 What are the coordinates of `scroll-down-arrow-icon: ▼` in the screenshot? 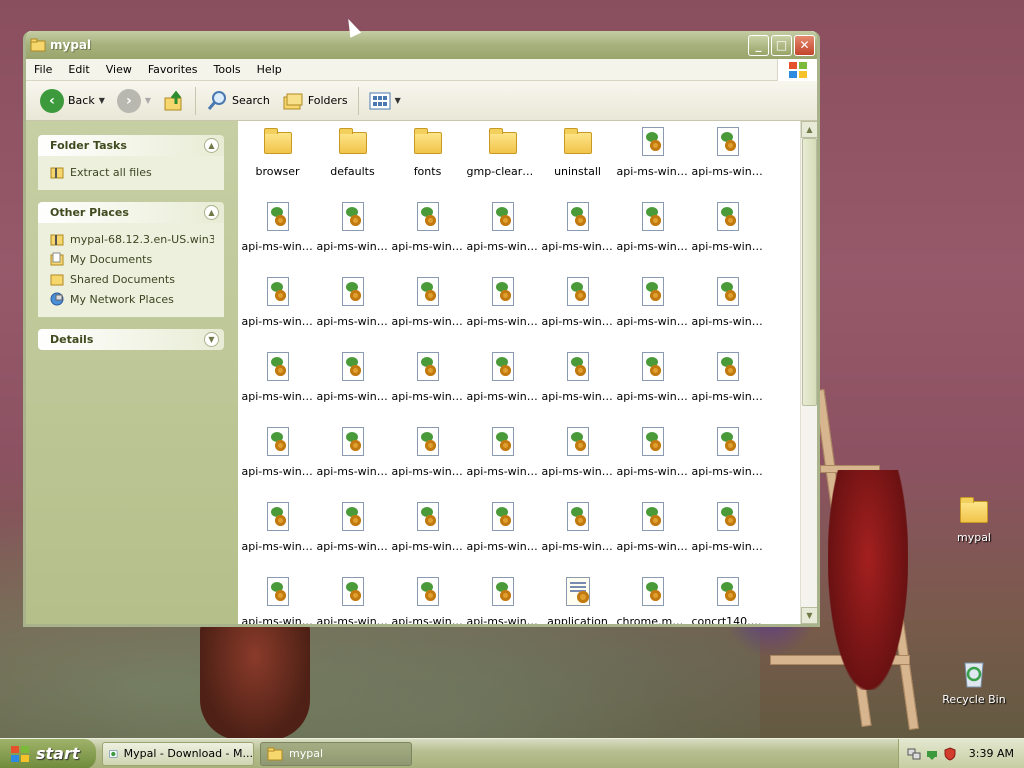 It's located at (809, 615).